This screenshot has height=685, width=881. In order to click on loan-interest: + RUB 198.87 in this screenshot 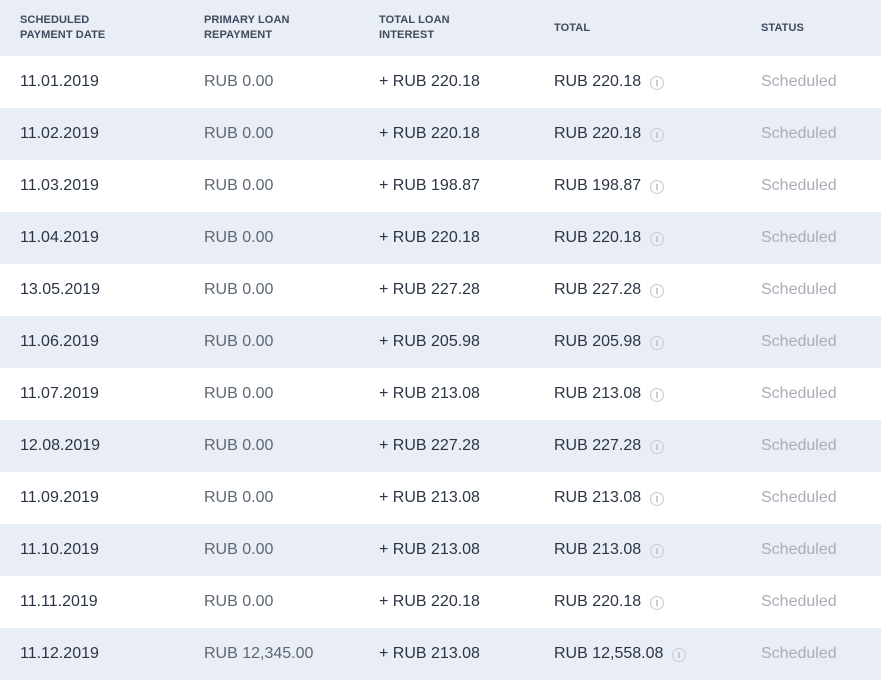, I will do `click(429, 185)`.